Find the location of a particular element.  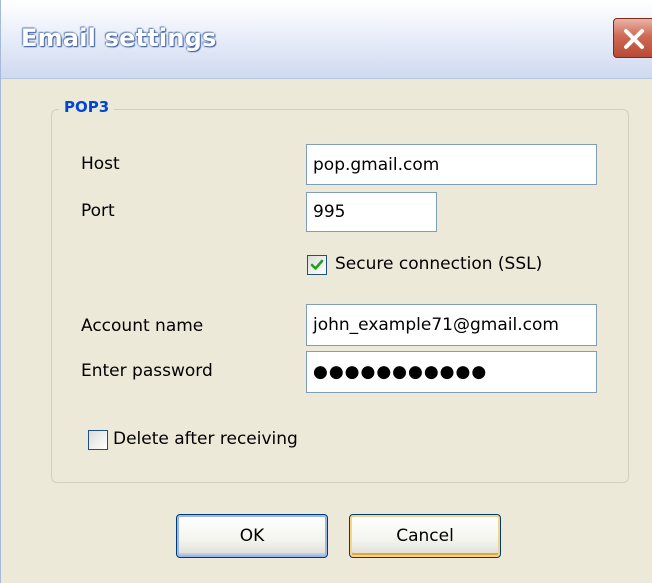

cancel-button: Cancel is located at coordinates (425, 536).